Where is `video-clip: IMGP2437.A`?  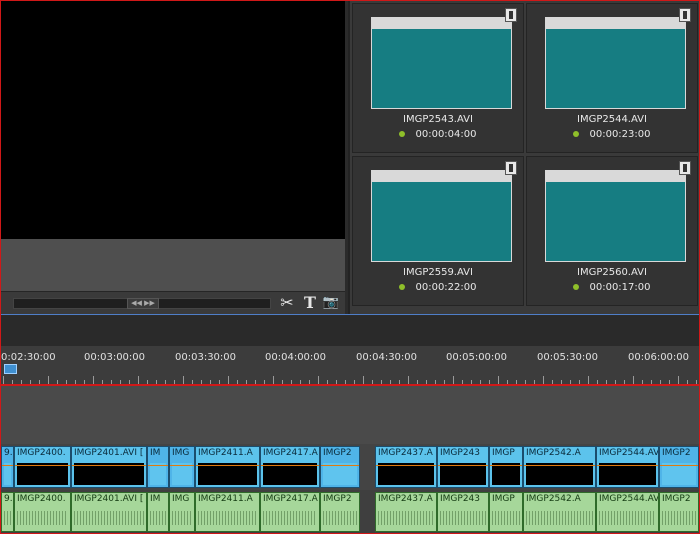 video-clip: IMGP2437.A is located at coordinates (406, 467).